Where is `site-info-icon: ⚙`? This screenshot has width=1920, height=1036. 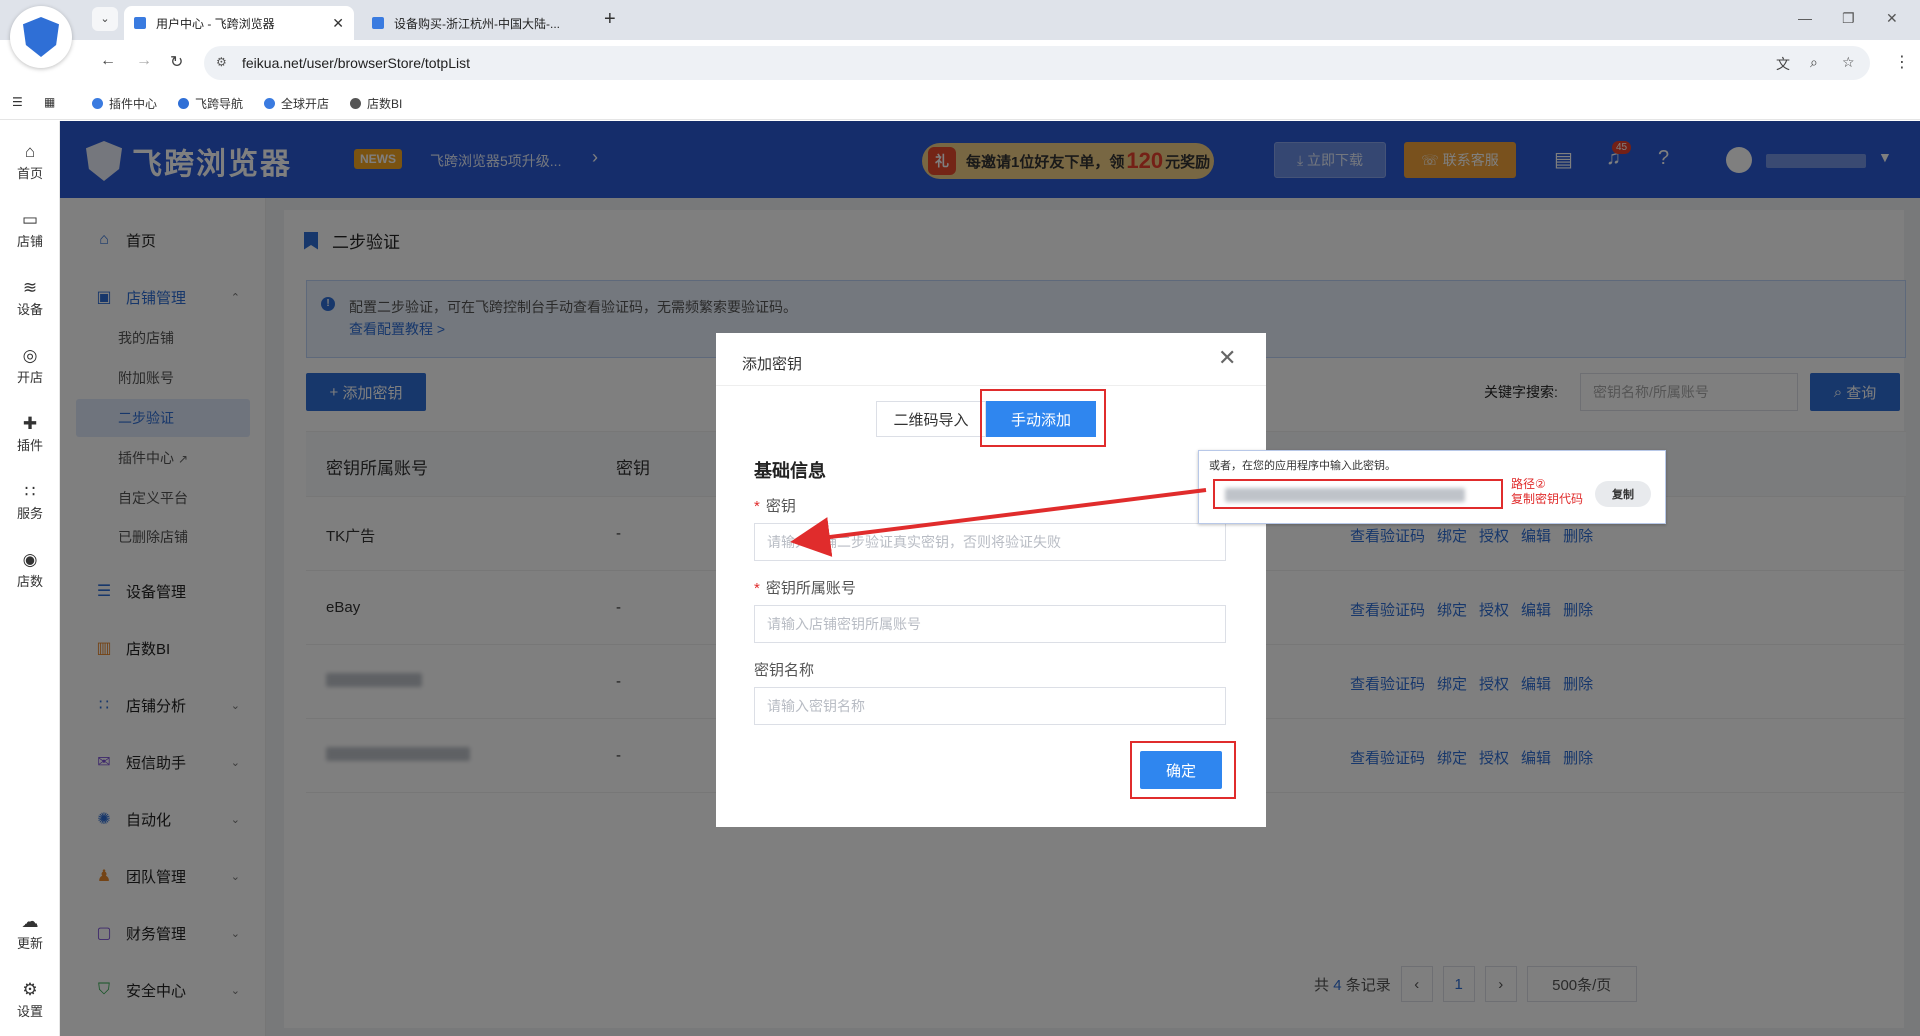
site-info-icon: ⚙ is located at coordinates (221, 62).